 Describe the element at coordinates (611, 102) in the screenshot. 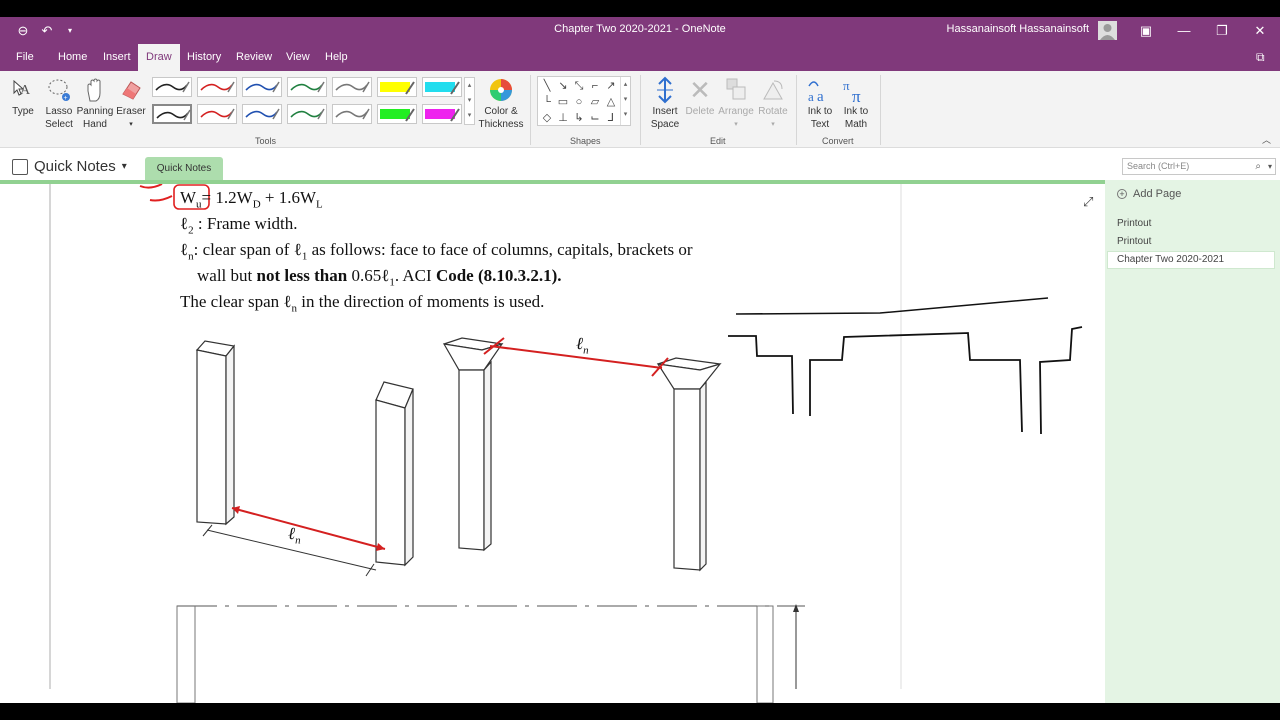

I see `triangle-shape-icon: △` at that location.